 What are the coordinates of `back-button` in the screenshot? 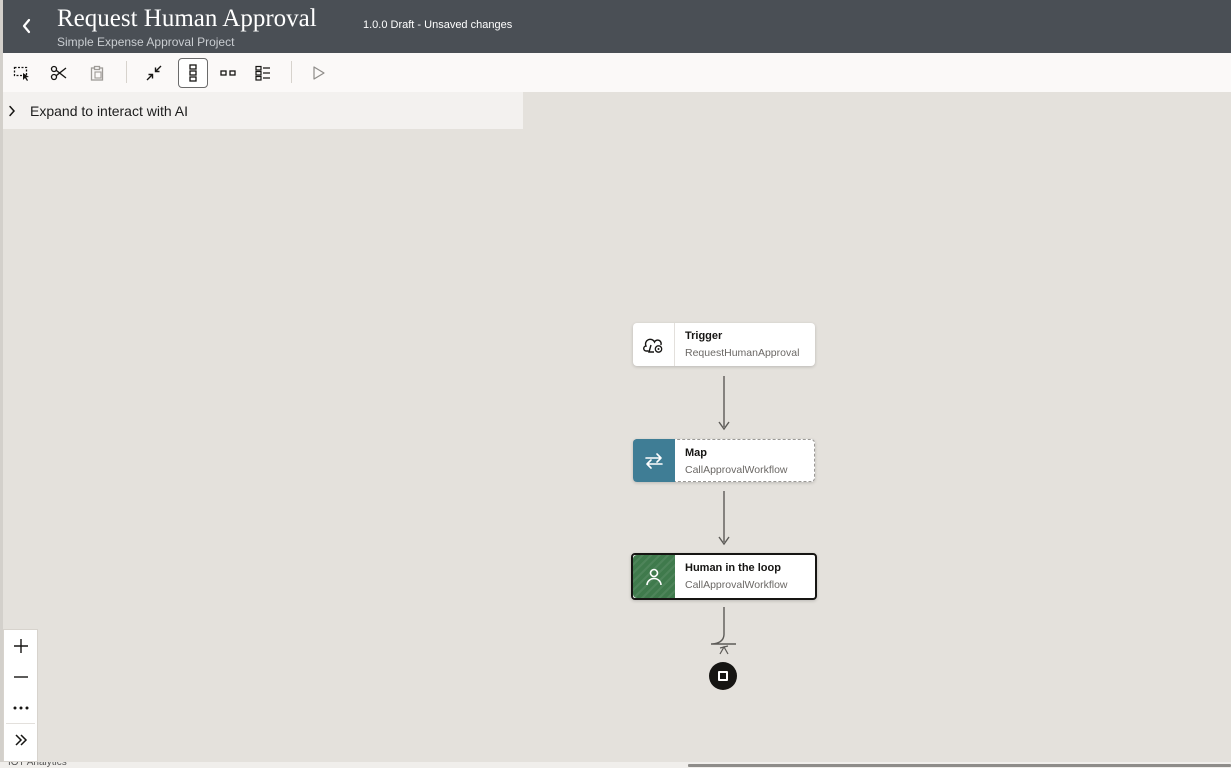 It's located at (27, 26).